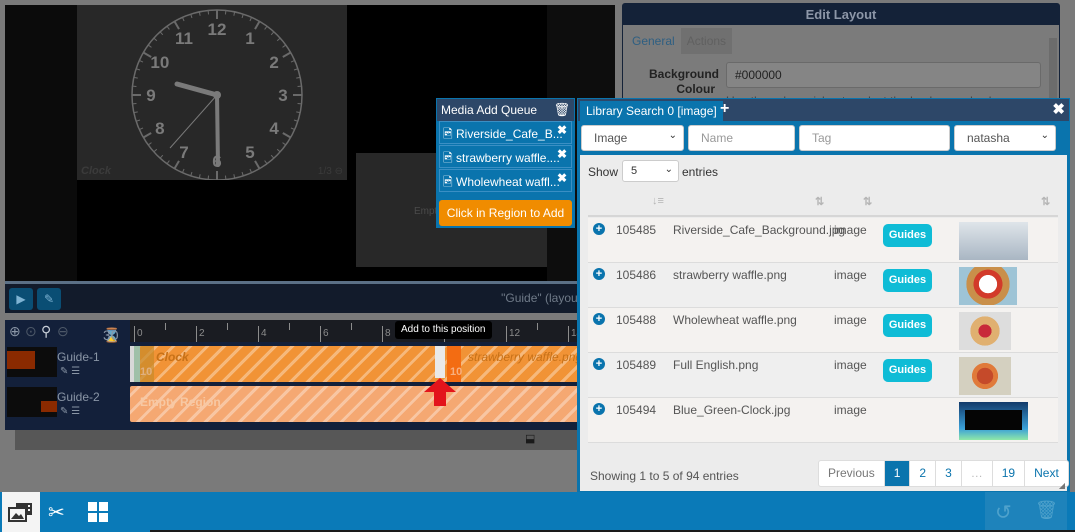 The image size is (1075, 532). I want to click on region-thumbnail, so click(32, 402).